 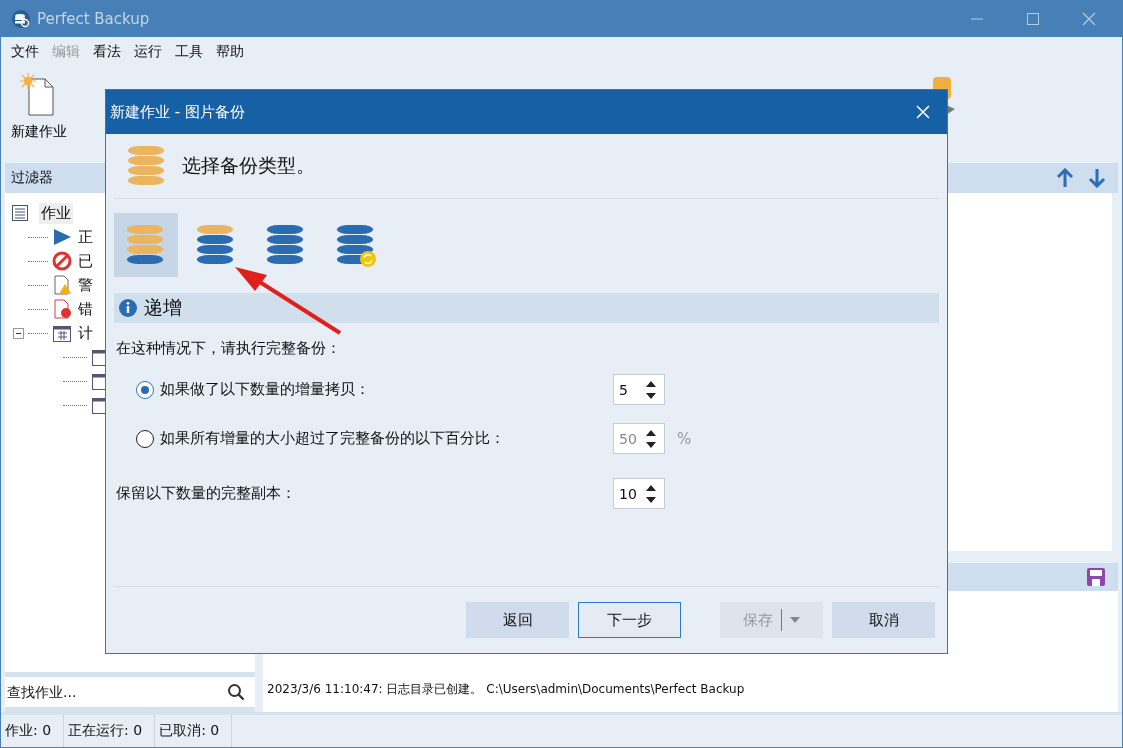 What do you see at coordinates (85, 237) in the screenshot?
I see `tree-item: 正` at bounding box center [85, 237].